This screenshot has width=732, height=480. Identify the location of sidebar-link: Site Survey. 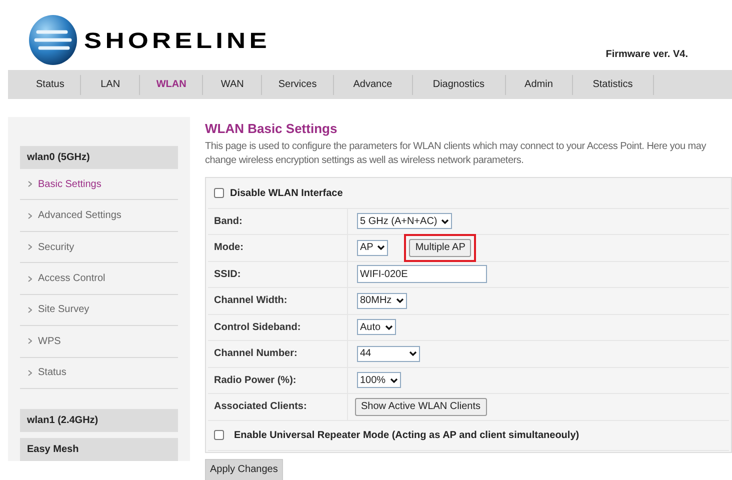
(64, 310).